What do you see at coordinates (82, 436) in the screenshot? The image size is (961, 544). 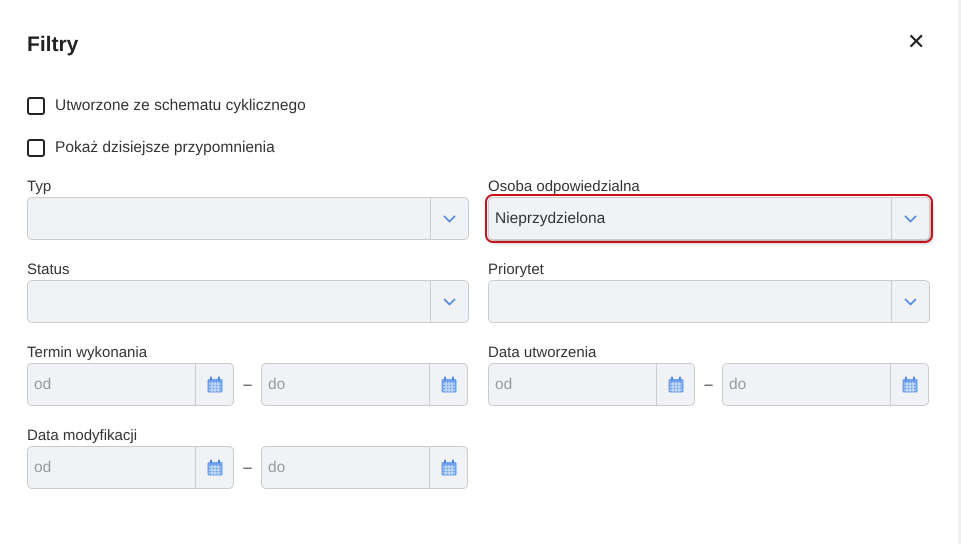 I see `field-label: Data modyfikacji` at bounding box center [82, 436].